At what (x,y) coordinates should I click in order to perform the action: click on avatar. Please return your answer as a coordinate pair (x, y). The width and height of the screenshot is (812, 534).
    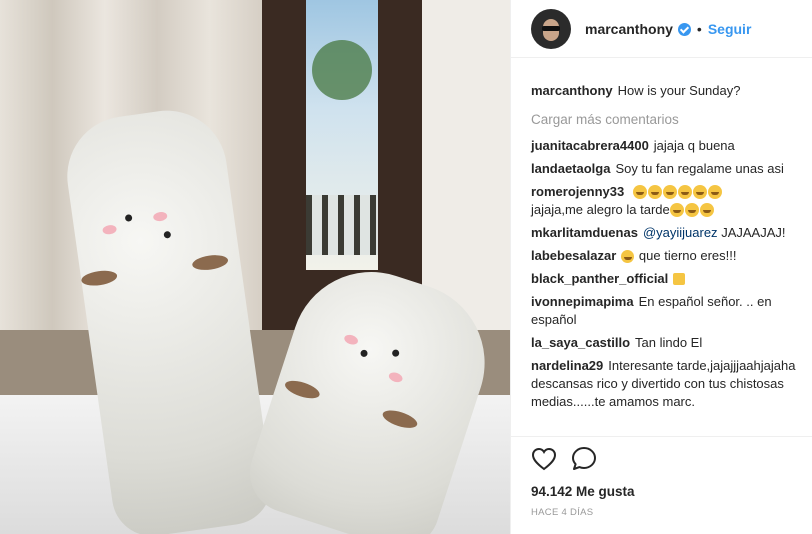
    Looking at the image, I should click on (551, 28).